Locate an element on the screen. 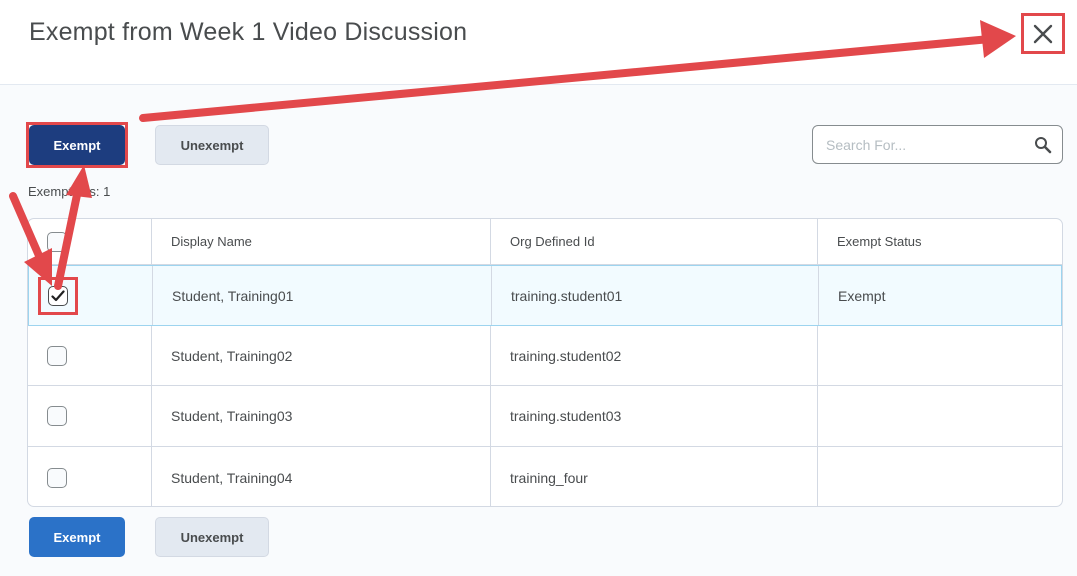  exempt-button-bottom: Exempt is located at coordinates (77, 537).